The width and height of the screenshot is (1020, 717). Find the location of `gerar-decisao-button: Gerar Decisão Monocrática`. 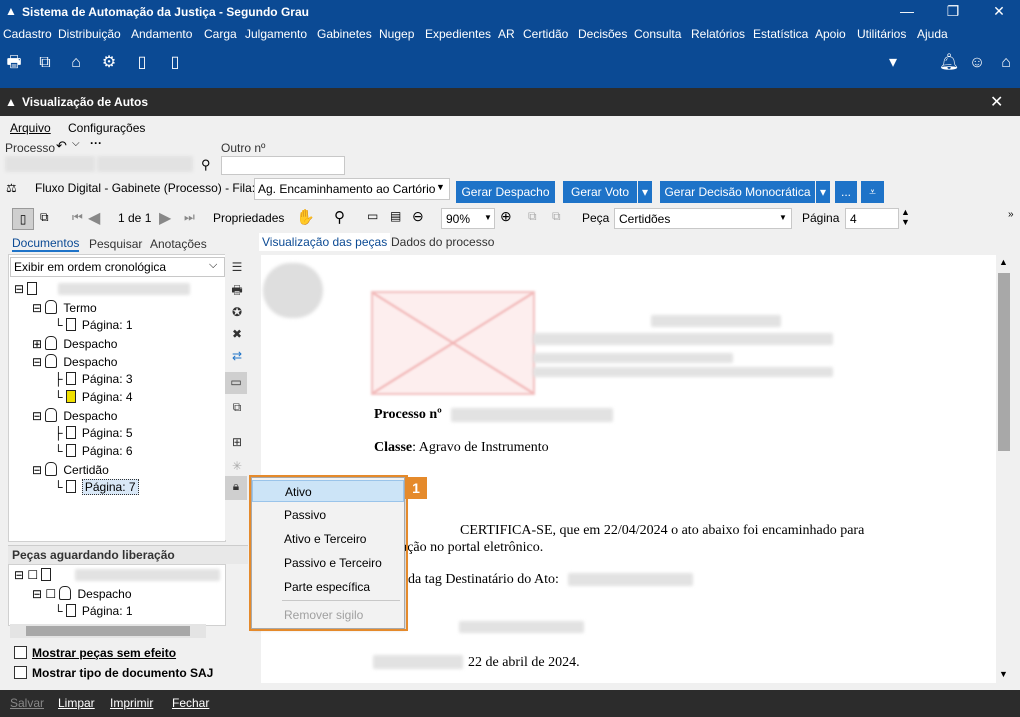

gerar-decisao-button: Gerar Decisão Monocrática is located at coordinates (737, 192).